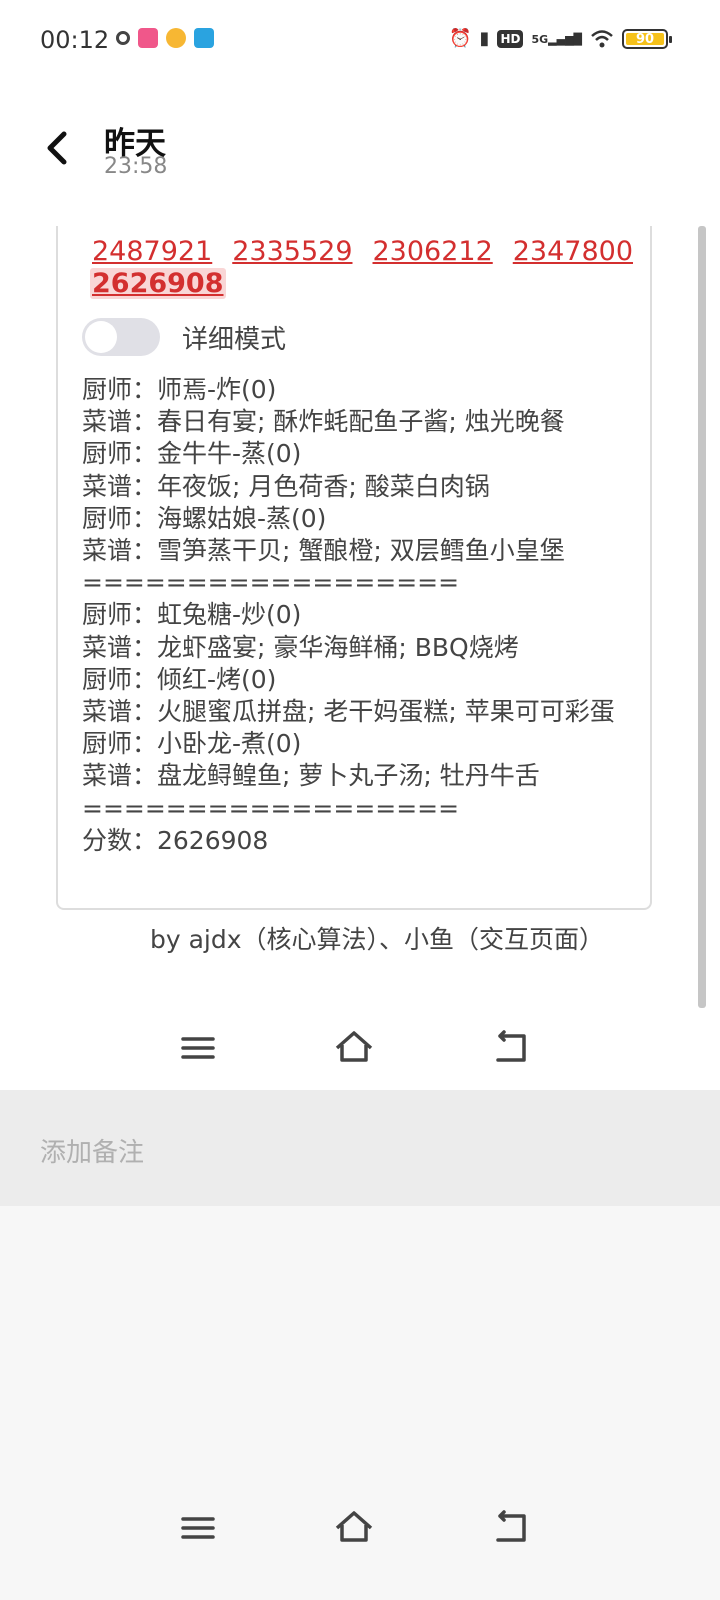 This screenshot has width=720, height=1600. I want to click on wifi-icon, so click(602, 39).